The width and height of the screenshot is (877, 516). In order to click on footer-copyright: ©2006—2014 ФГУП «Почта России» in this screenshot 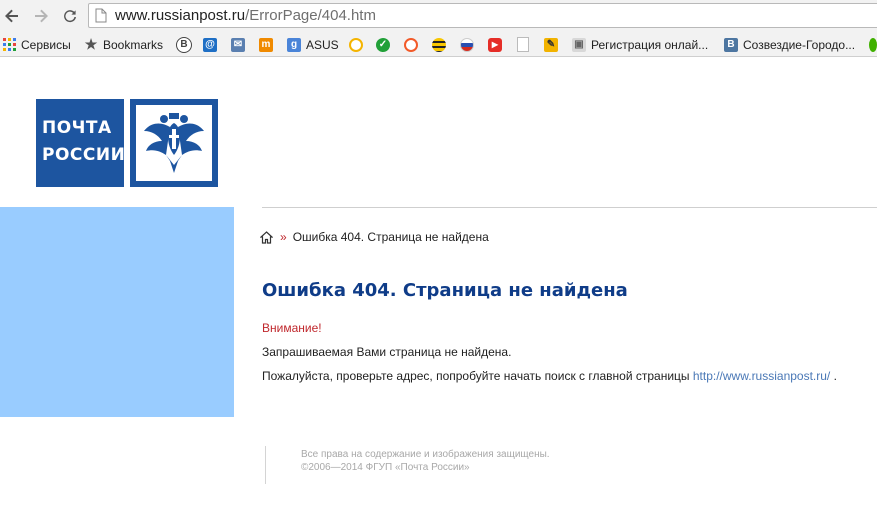, I will do `click(385, 467)`.